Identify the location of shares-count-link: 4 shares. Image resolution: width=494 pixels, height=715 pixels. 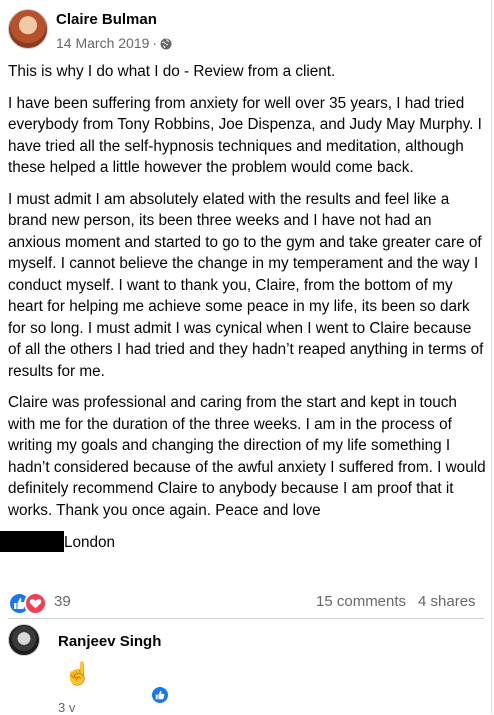
(447, 601).